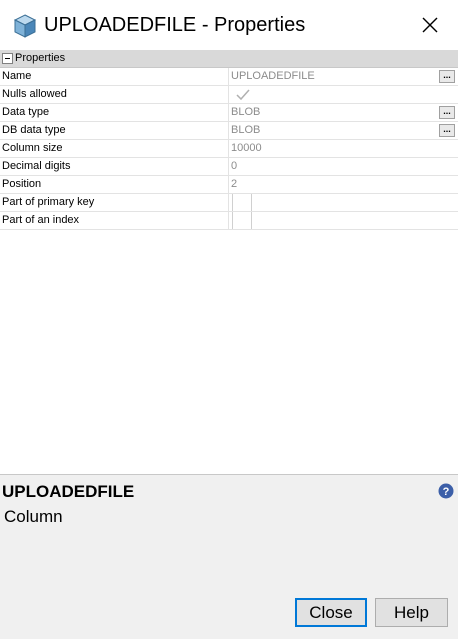 Image resolution: width=458 pixels, height=639 pixels. I want to click on section-label: Properties, so click(40, 58).